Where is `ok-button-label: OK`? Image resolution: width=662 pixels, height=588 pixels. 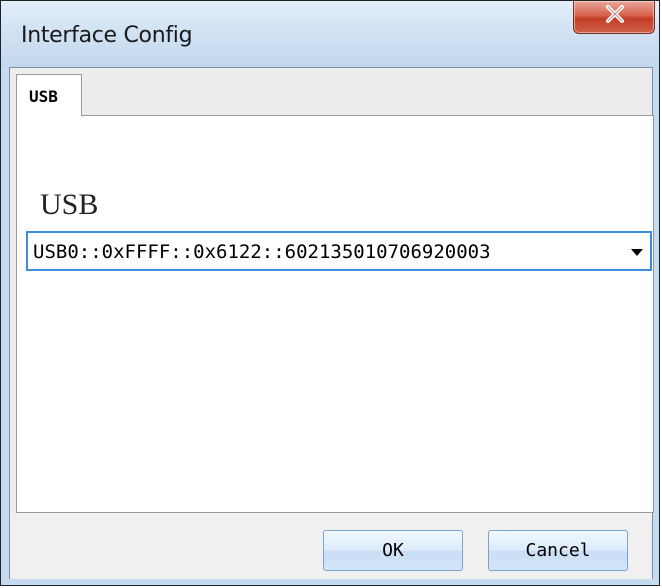
ok-button-label: OK is located at coordinates (393, 550).